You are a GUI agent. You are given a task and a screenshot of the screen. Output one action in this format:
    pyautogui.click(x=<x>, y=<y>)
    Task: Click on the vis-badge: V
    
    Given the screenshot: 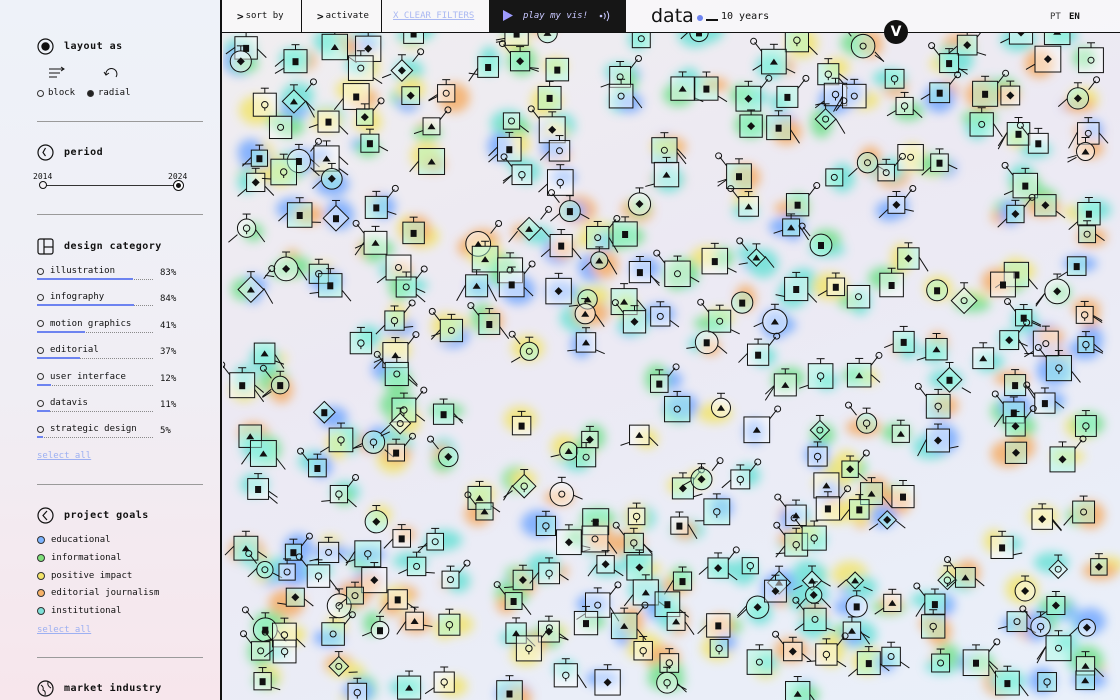 What is the action you would take?
    pyautogui.click(x=896, y=32)
    